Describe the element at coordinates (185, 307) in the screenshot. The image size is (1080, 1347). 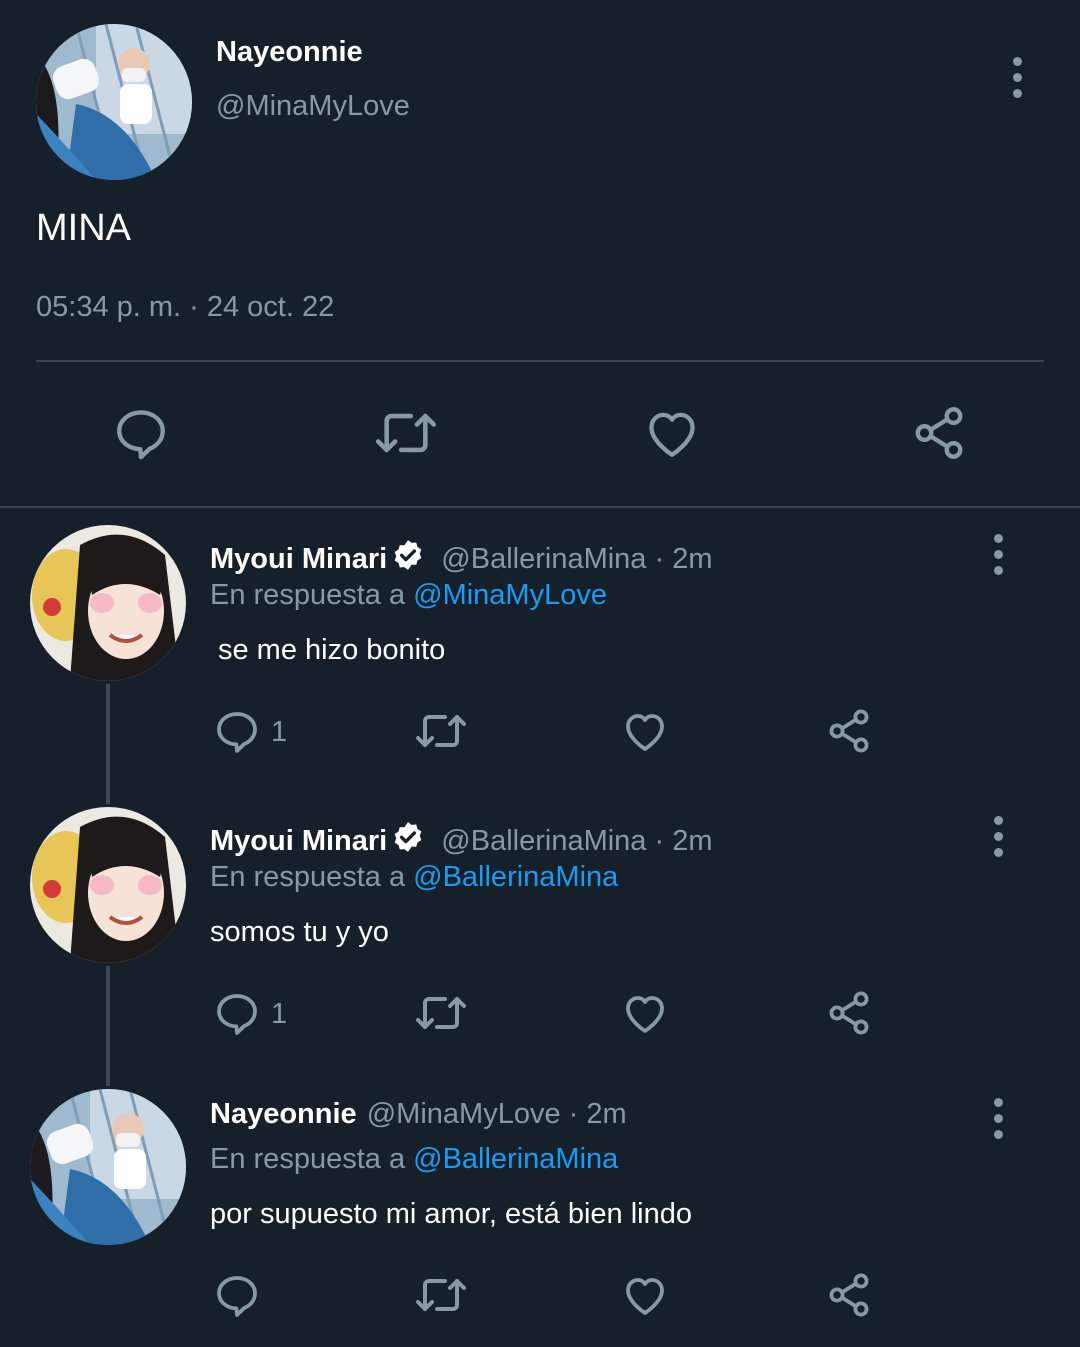
I see `timestamp: 05:34 p. m. · 24 oct. 22` at that location.